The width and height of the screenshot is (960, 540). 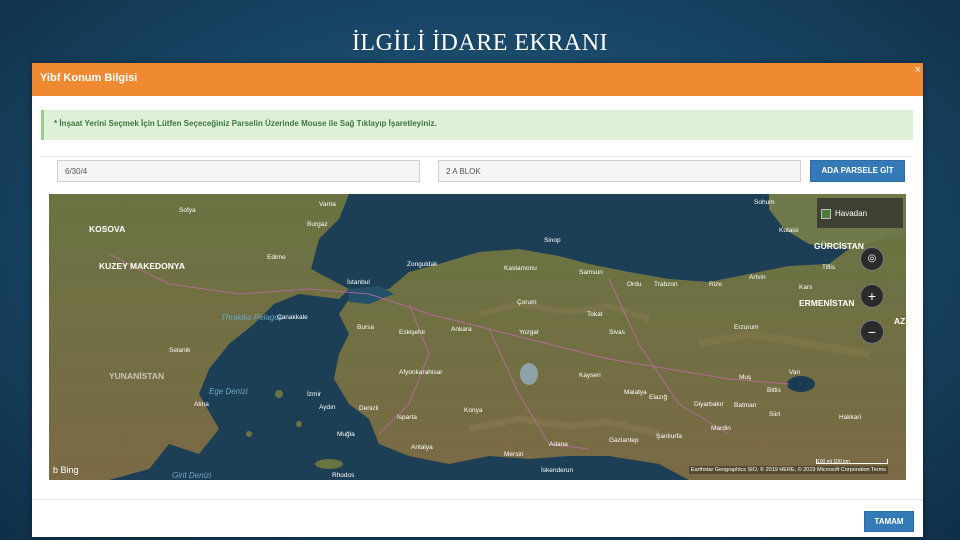 What do you see at coordinates (595, 314) in the screenshot?
I see `label-tokat: Tokat` at bounding box center [595, 314].